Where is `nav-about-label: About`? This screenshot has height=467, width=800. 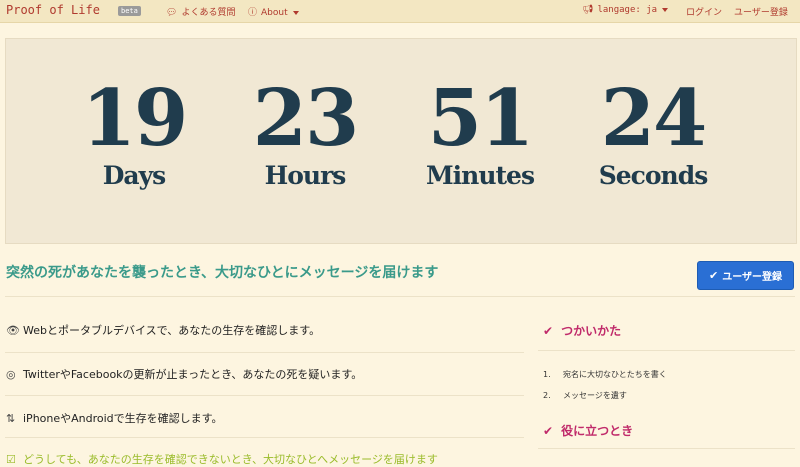 nav-about-label: About is located at coordinates (274, 13).